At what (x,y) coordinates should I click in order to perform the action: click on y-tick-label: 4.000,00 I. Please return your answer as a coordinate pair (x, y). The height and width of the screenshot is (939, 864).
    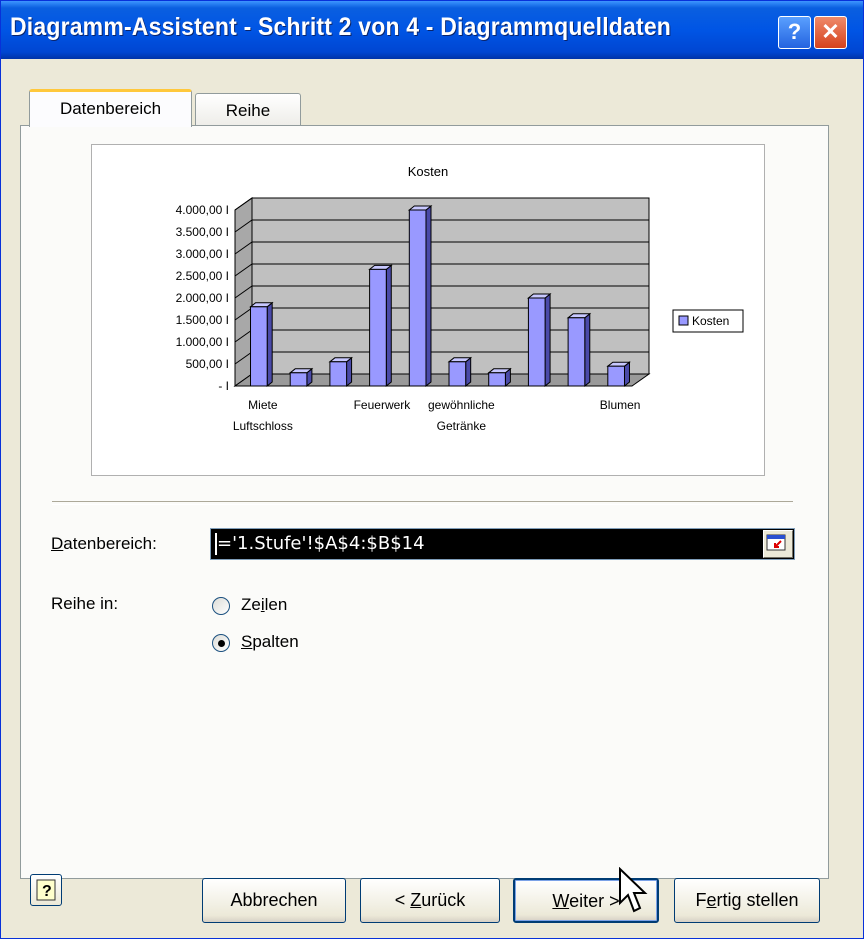
    Looking at the image, I should click on (202, 210).